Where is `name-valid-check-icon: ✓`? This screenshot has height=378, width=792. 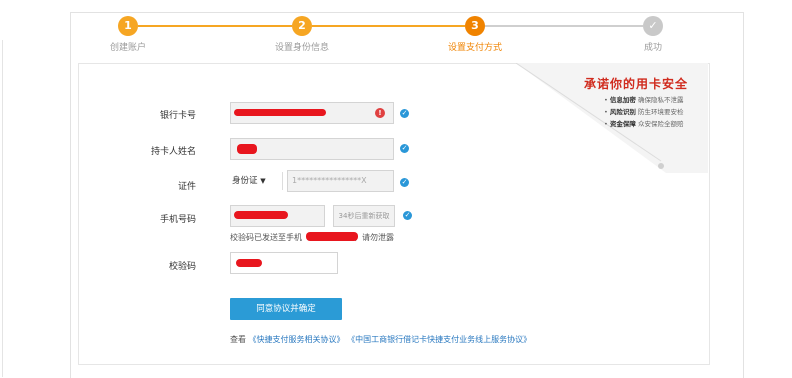 name-valid-check-icon: ✓ is located at coordinates (404, 148).